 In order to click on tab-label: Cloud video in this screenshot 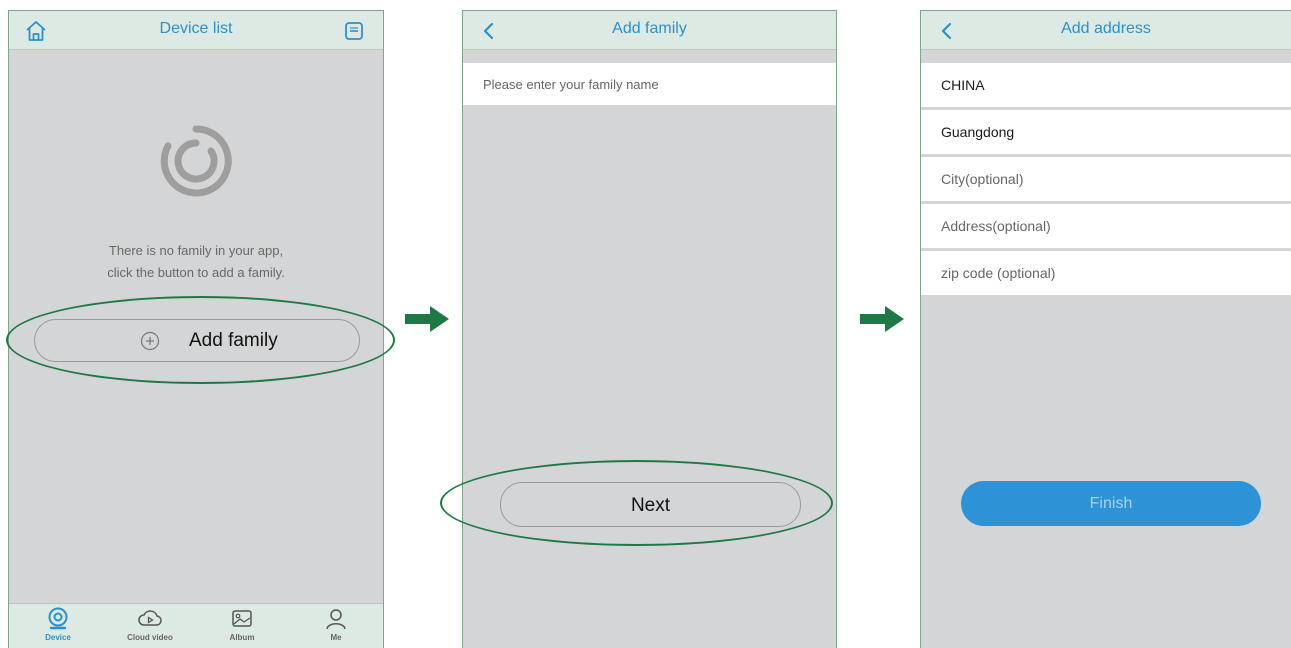, I will do `click(150, 637)`.